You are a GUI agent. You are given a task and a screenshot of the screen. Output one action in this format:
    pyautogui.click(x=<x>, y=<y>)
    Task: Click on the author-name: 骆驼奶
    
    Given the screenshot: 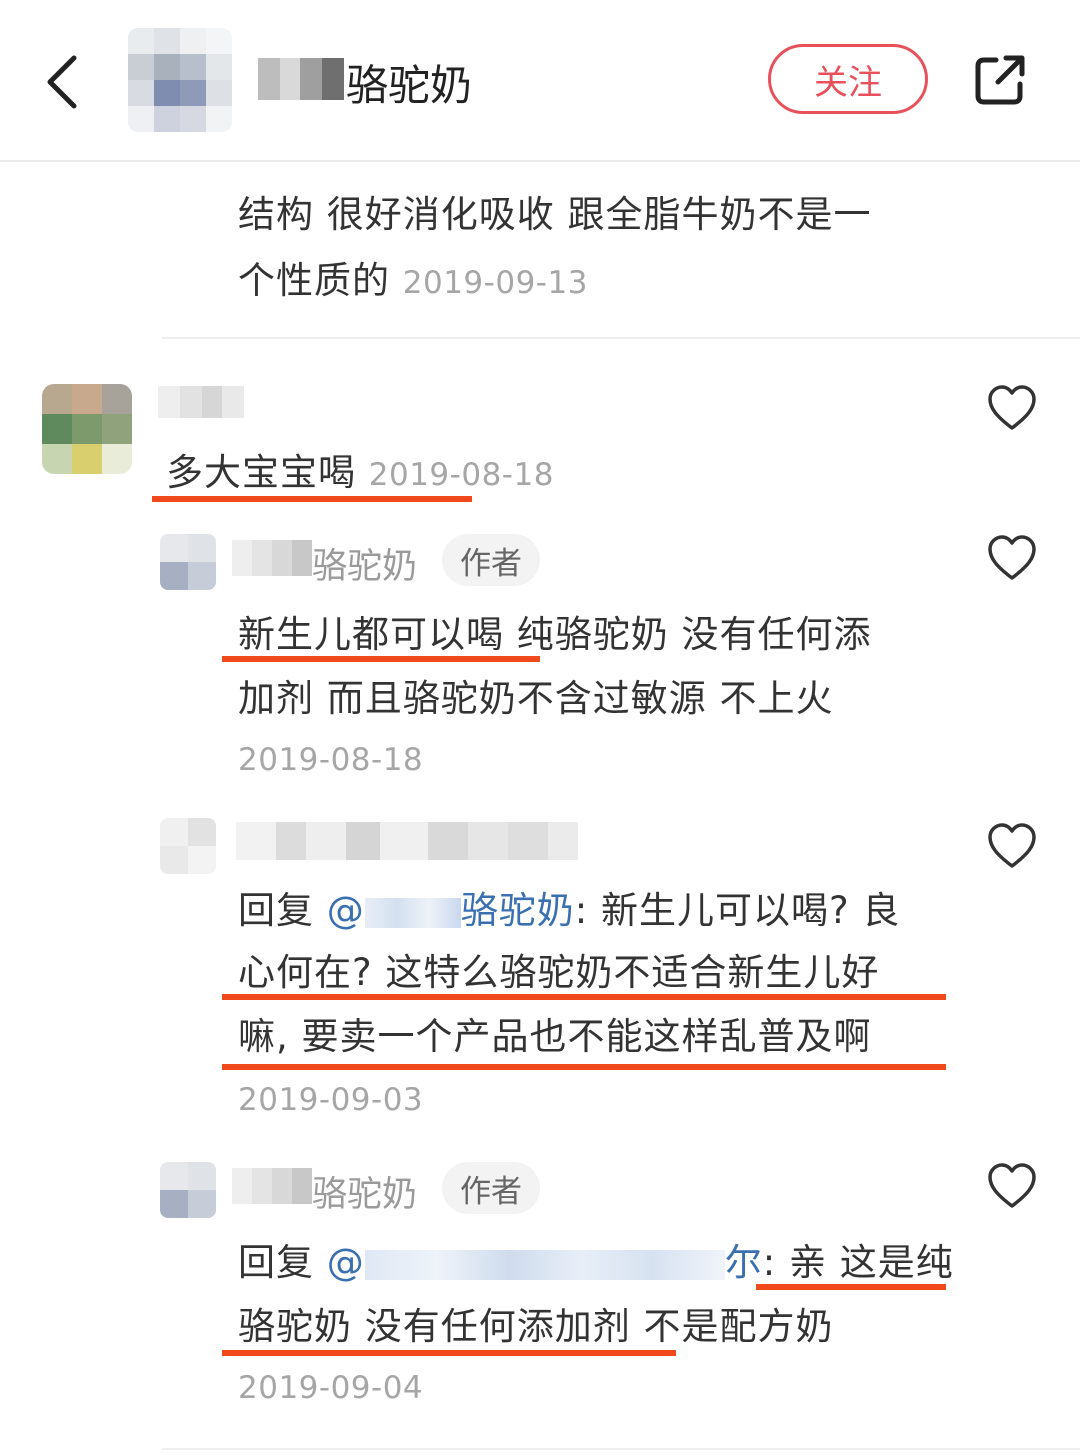 What is the action you would take?
    pyautogui.click(x=409, y=85)
    